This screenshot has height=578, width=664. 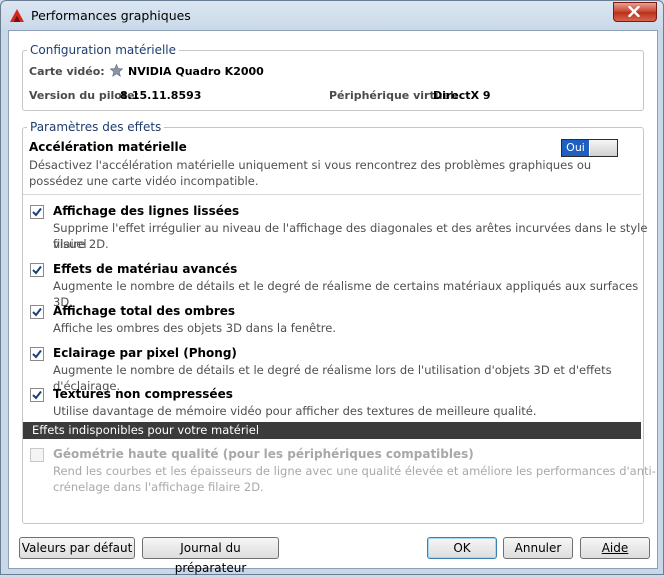 I want to click on star-icon, so click(x=116, y=70).